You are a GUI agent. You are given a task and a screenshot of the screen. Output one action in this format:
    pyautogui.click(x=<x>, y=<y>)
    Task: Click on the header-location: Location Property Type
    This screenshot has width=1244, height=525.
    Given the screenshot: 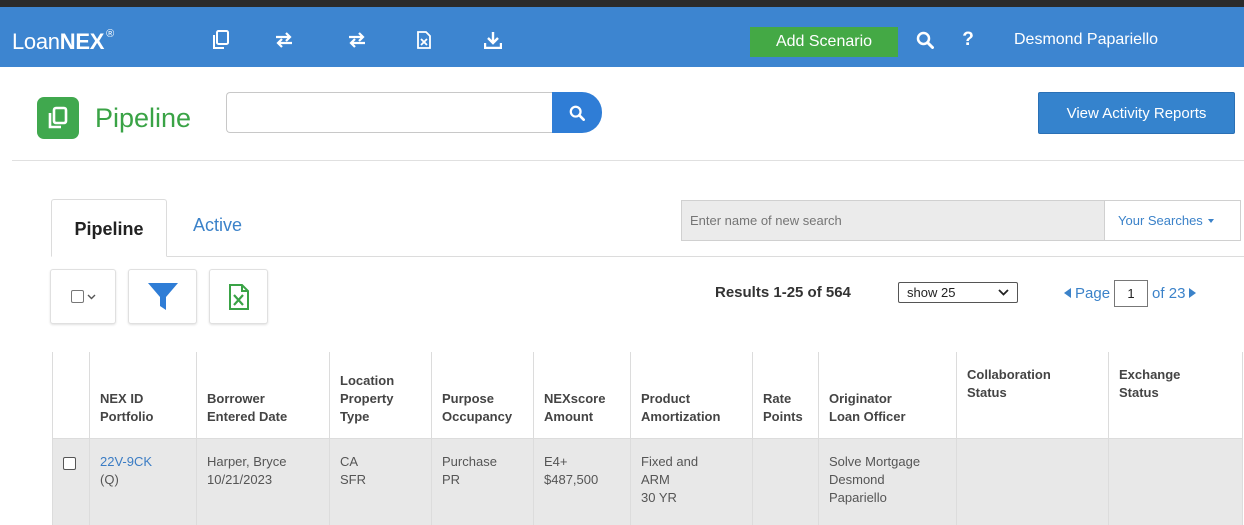 What is the action you would take?
    pyautogui.click(x=380, y=395)
    